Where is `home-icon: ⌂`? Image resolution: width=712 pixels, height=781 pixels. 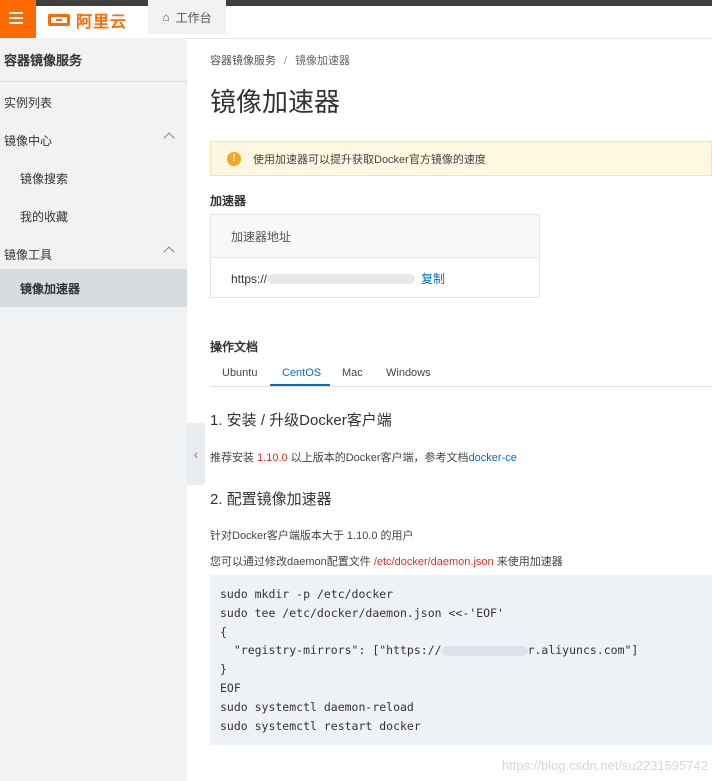 home-icon: ⌂ is located at coordinates (166, 17).